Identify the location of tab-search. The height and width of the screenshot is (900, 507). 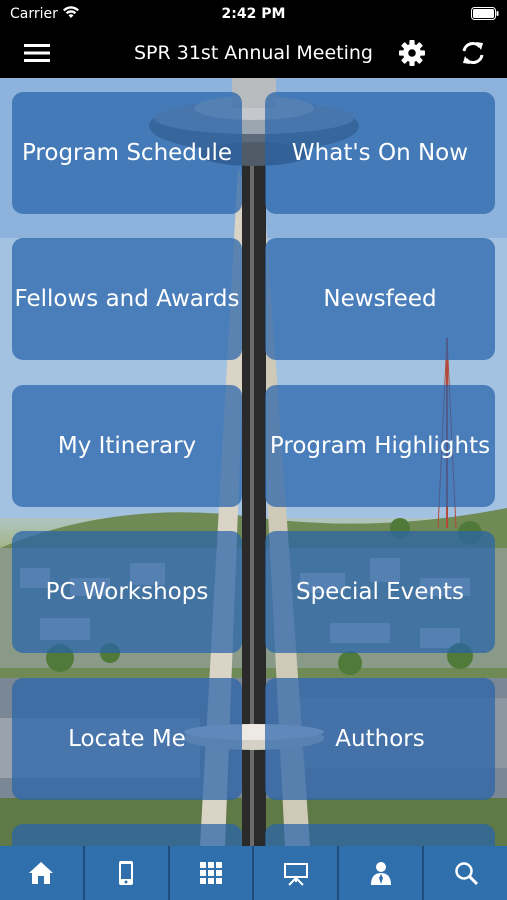
(464, 873).